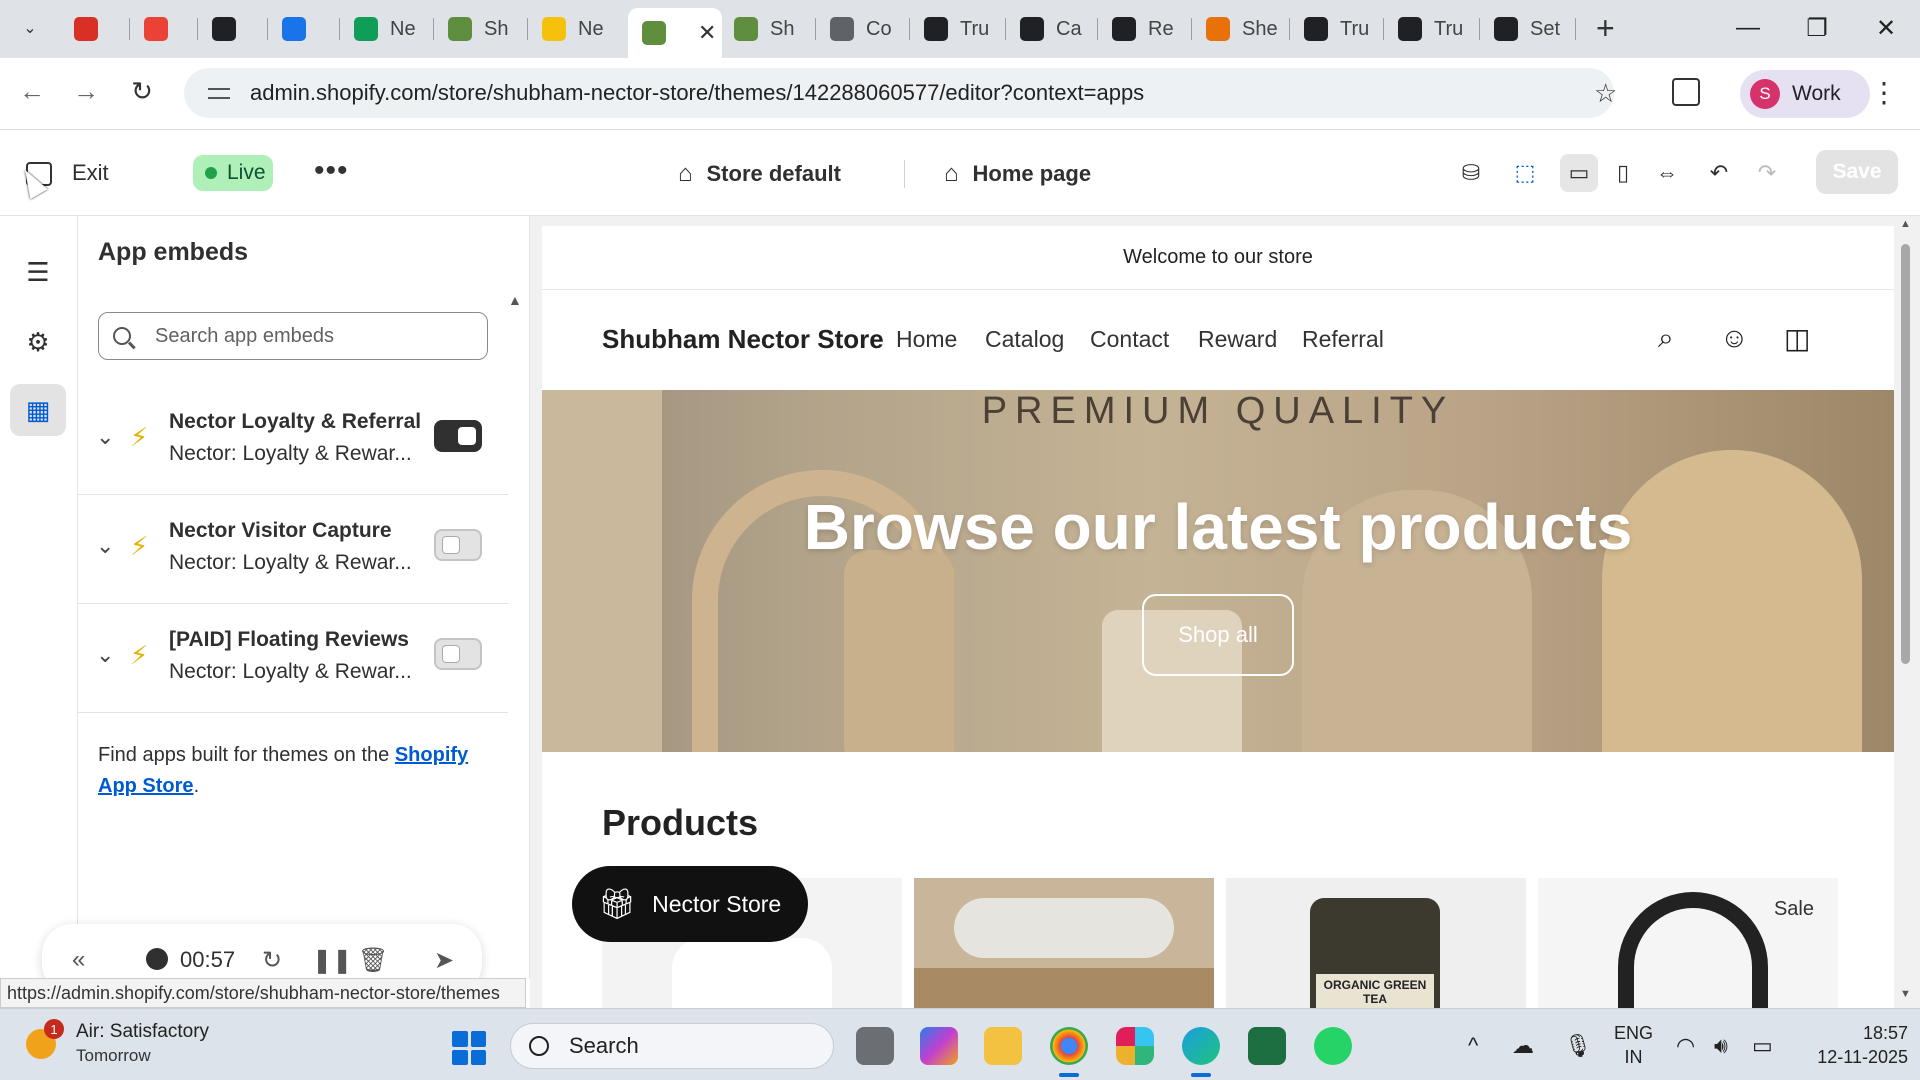 The height and width of the screenshot is (1080, 1920). Describe the element at coordinates (38, 342) in the screenshot. I see `settings-gear-icon: ⚙` at that location.